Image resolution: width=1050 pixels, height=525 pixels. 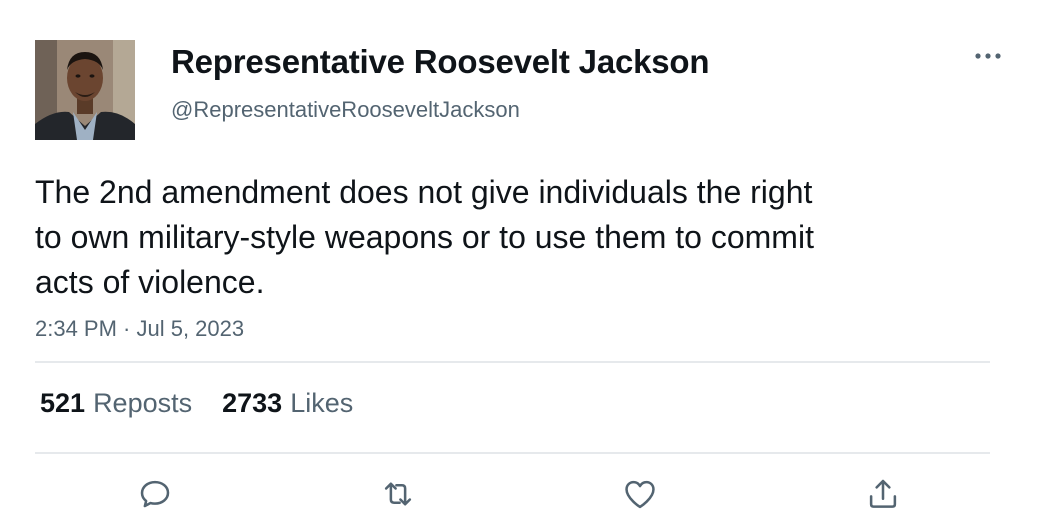 I want to click on tweet-text-line: acts of violence., so click(x=150, y=282).